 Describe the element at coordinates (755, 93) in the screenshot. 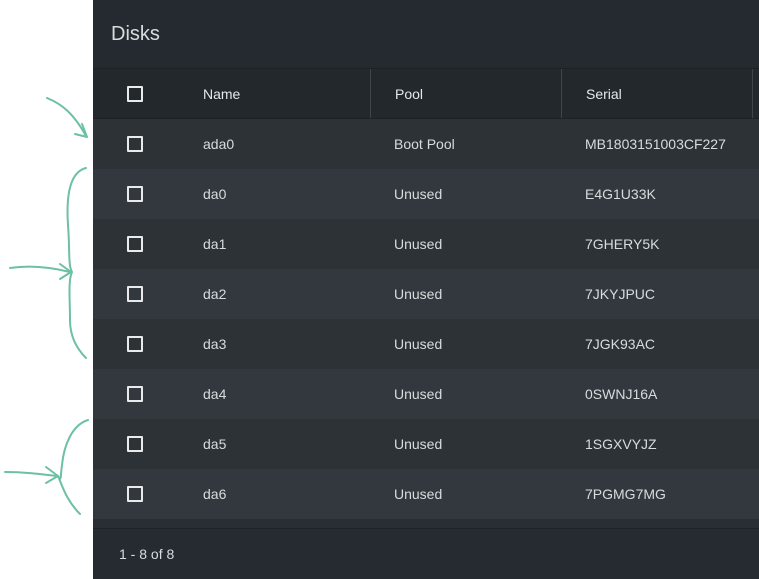

I see `column-header-more` at that location.